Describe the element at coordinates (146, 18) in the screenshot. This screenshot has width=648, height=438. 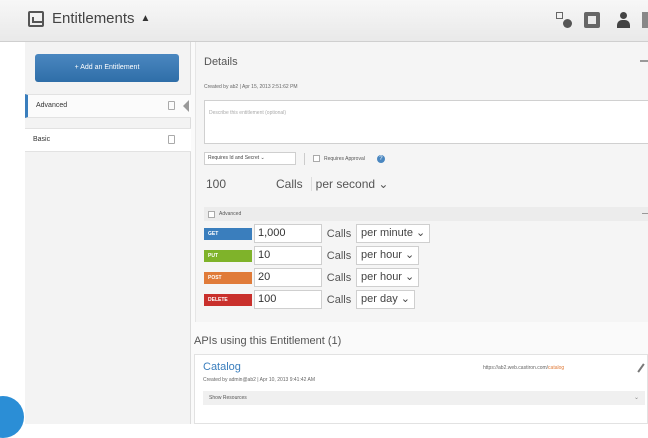
I see `chevron-up-icon: ▲` at that location.